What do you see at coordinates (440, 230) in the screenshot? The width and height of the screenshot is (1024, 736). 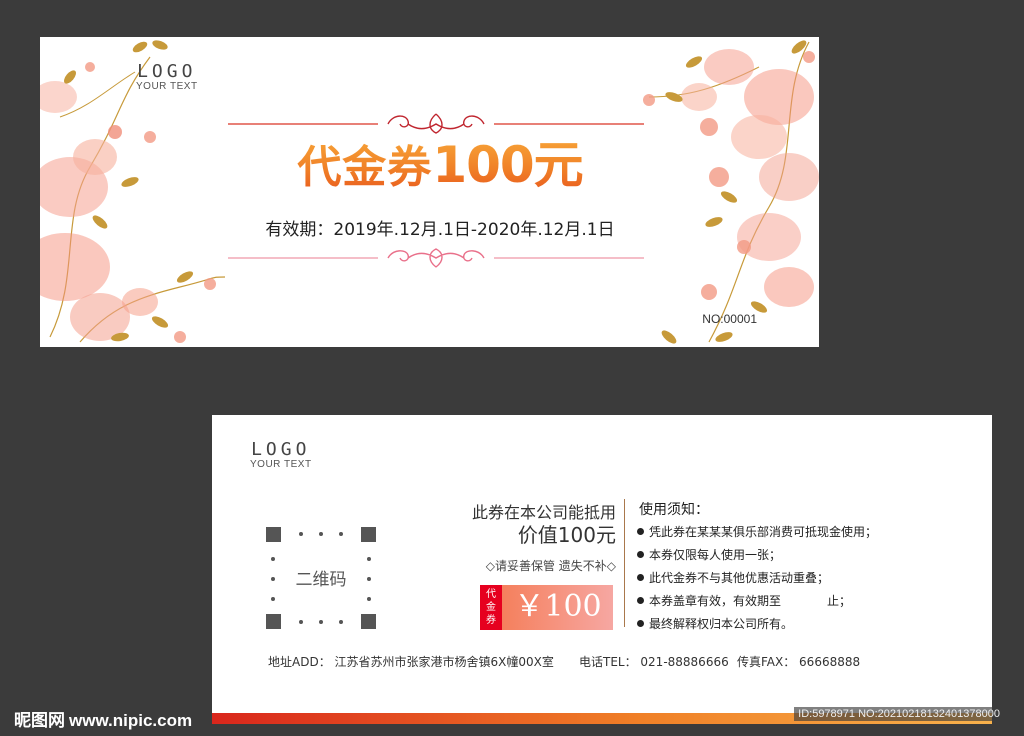 I see `validity-period: 有效期：2019年.12月.1日-2020年.12月.1日` at bounding box center [440, 230].